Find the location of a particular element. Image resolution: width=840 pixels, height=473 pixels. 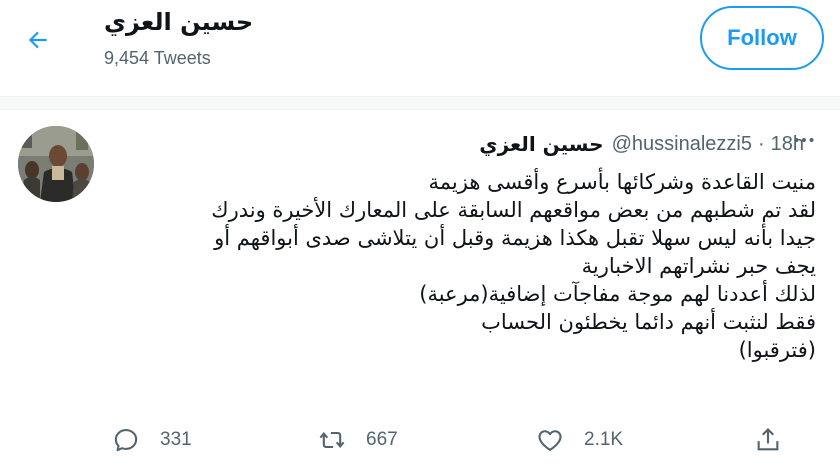

more-icon is located at coordinates (804, 140).